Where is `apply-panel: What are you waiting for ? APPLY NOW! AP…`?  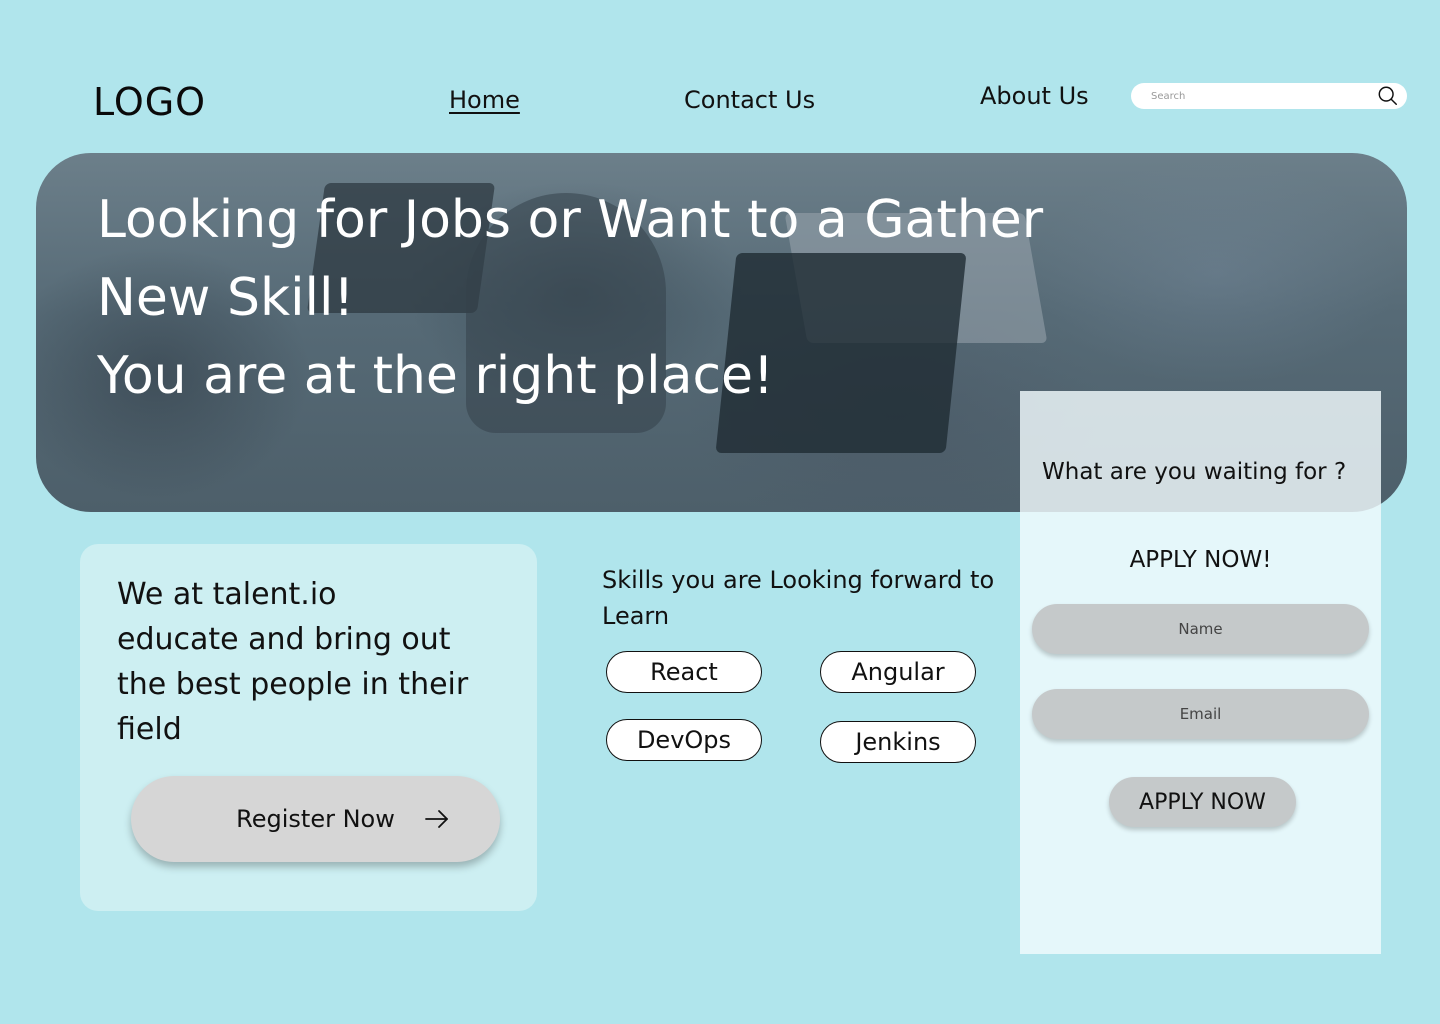
apply-panel: What are you waiting for ? APPLY NOW! AP… is located at coordinates (1200, 672).